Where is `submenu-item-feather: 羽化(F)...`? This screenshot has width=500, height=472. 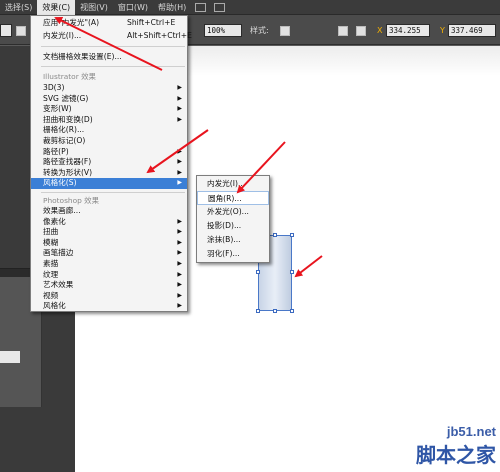
submenu-item-feather: 羽化(F)... is located at coordinates (233, 254).